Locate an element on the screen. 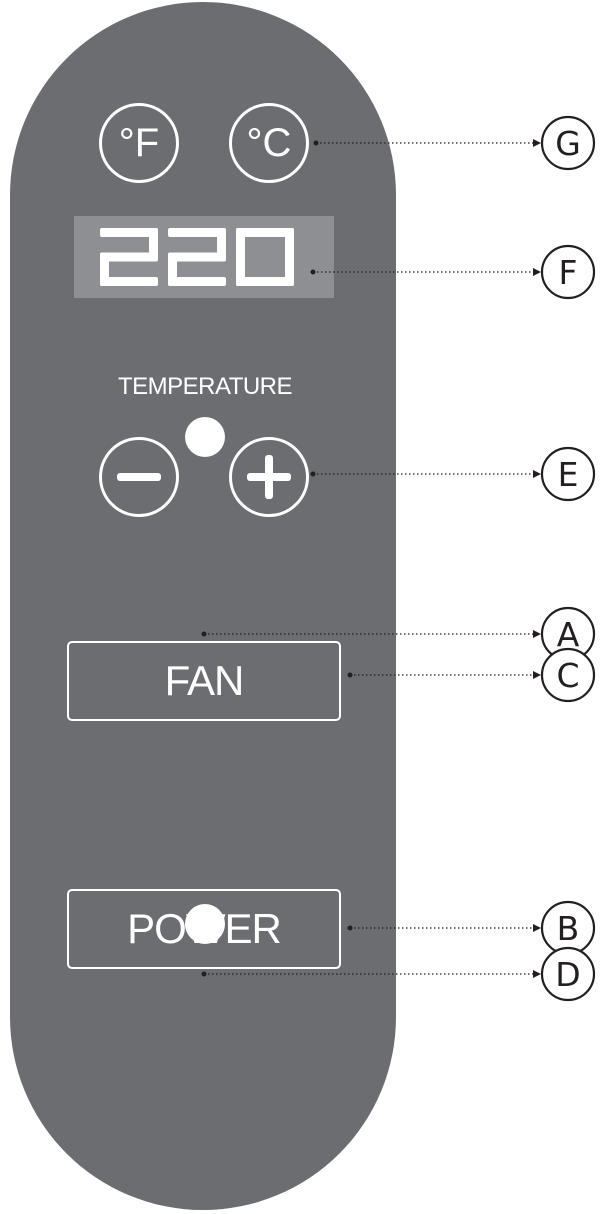 Image resolution: width=613 pixels, height=1214 pixels. callout-c: C is located at coordinates (471, 675).